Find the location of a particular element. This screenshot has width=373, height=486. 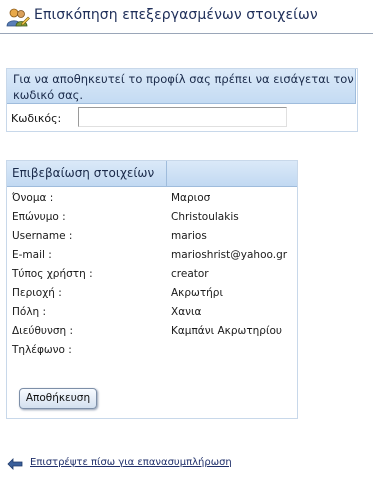

detail-value: creator is located at coordinates (190, 274).